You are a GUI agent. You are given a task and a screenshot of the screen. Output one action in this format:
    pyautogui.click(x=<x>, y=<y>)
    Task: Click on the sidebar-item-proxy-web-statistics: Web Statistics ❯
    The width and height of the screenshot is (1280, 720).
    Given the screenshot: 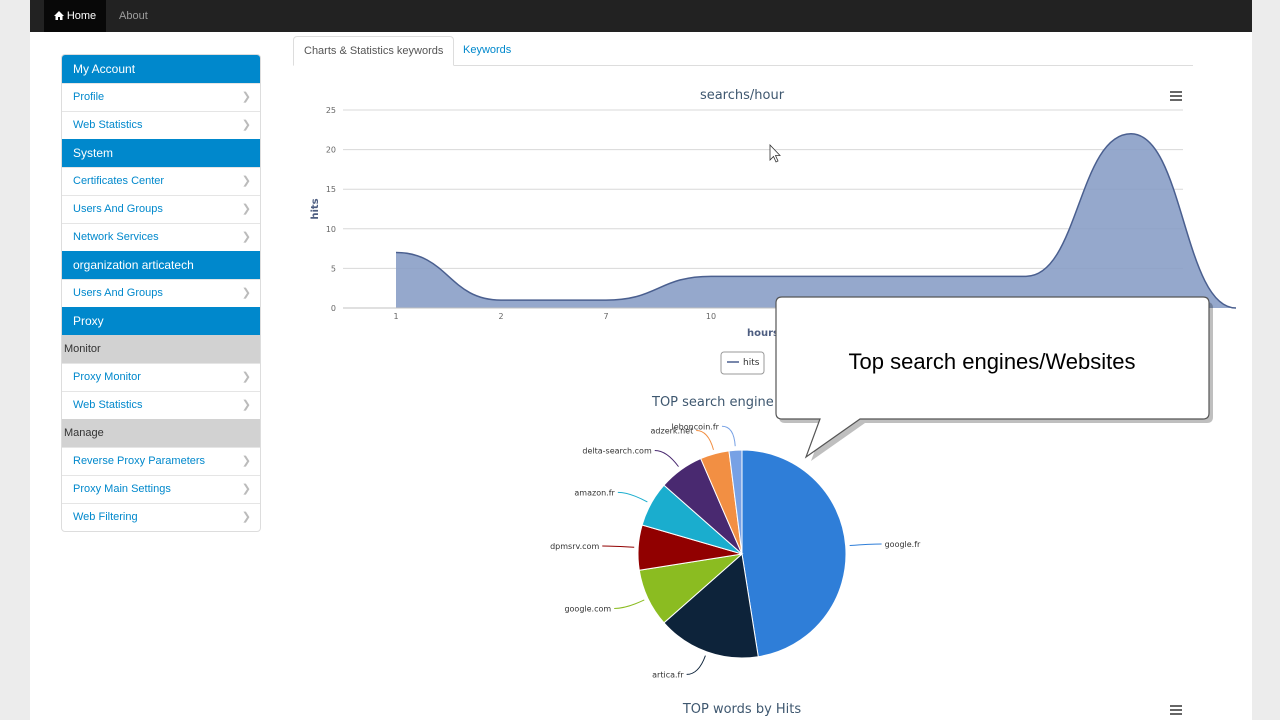 What is the action you would take?
    pyautogui.click(x=161, y=405)
    